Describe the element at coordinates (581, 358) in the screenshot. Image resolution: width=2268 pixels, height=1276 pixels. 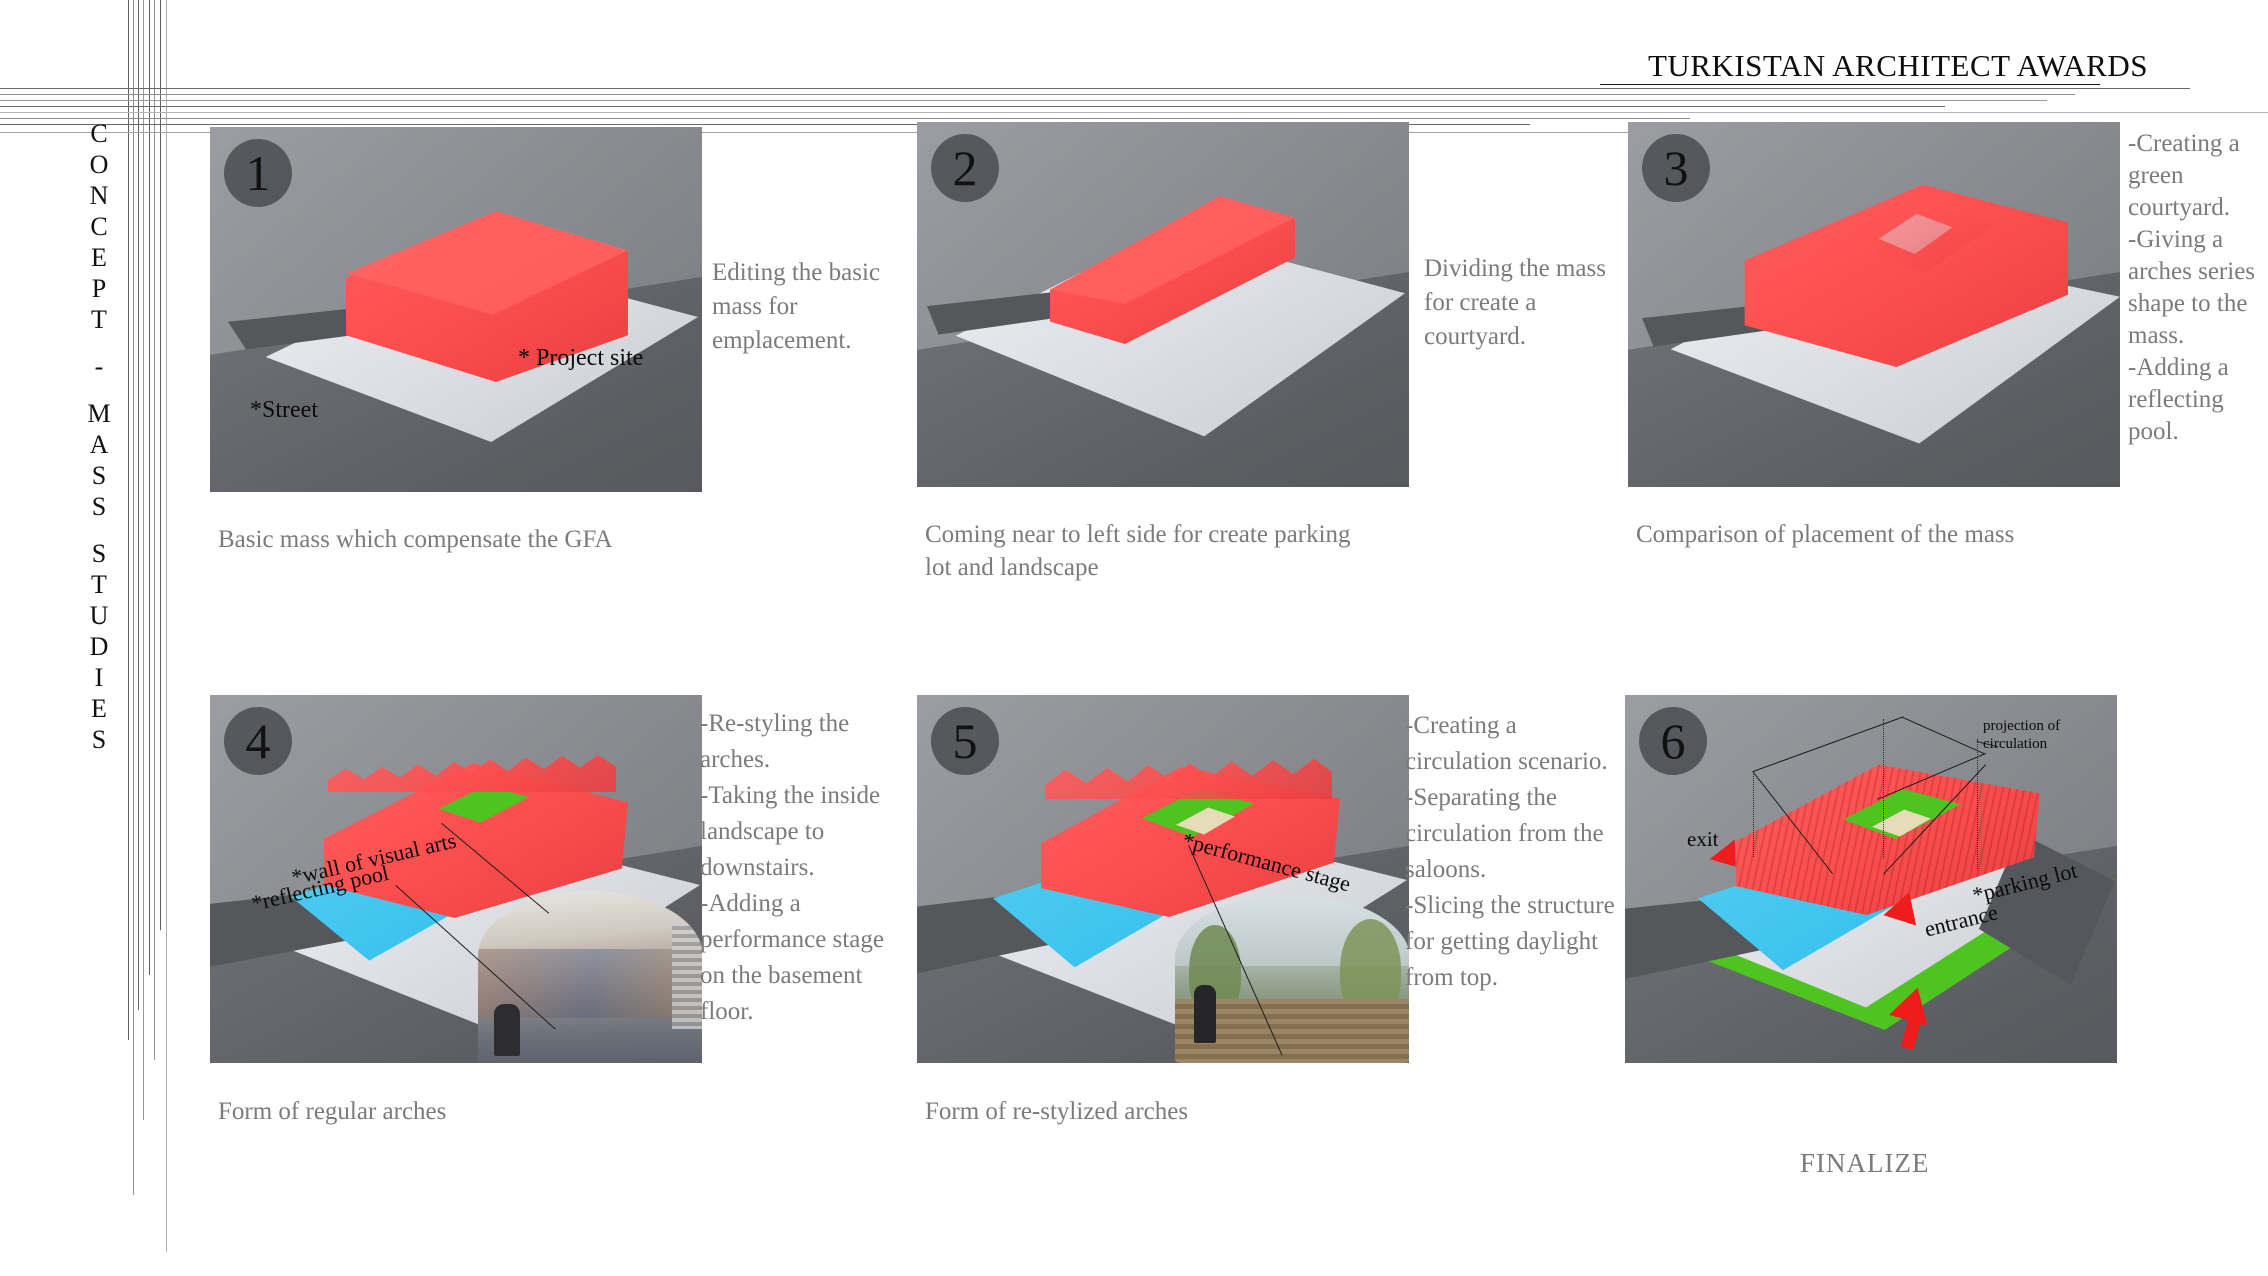
I see `pin-project-site: * Project site` at that location.